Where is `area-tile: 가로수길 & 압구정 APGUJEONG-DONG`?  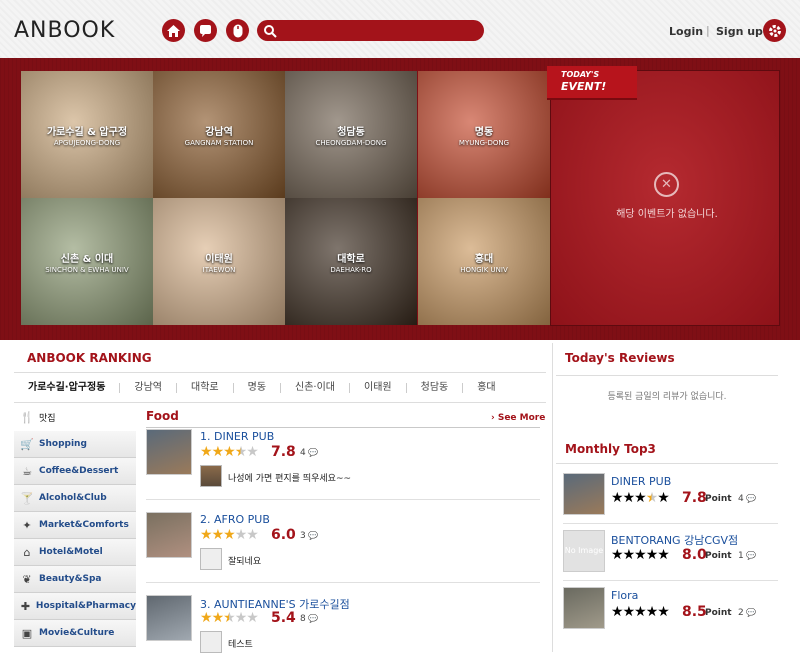 area-tile: 가로수길 & 압구정 APGUJEONG-DONG is located at coordinates (87, 134).